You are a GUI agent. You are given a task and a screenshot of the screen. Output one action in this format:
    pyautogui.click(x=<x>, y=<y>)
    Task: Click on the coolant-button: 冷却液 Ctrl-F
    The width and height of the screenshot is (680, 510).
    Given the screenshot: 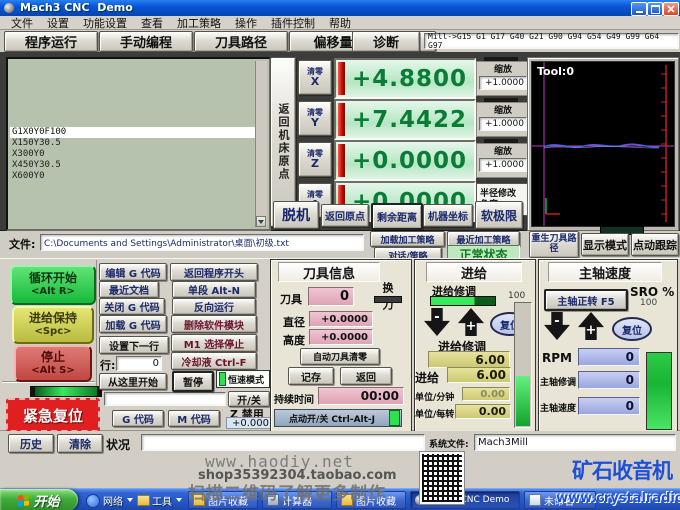 What is the action you would take?
    pyautogui.click(x=214, y=361)
    